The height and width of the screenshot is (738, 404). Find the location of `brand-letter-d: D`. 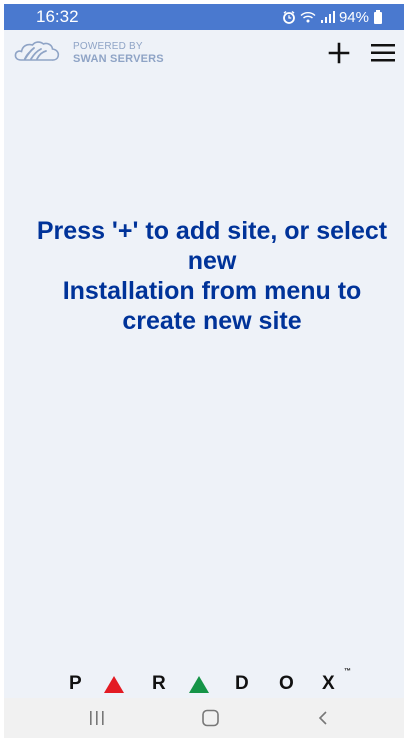

brand-letter-d: D is located at coordinates (242, 683).